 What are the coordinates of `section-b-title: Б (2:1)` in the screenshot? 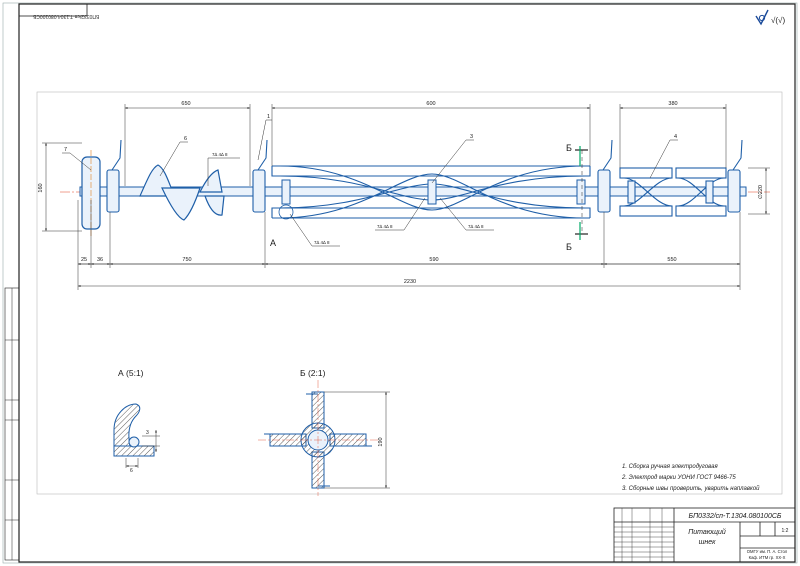 It's located at (313, 373).